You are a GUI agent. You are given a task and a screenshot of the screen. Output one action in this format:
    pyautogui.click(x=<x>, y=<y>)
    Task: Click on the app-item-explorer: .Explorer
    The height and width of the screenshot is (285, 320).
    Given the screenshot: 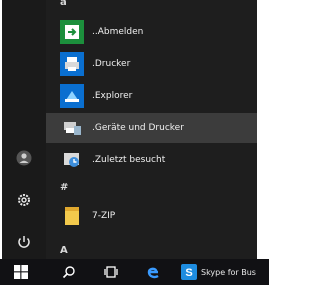 What is the action you would take?
    pyautogui.click(x=151, y=96)
    